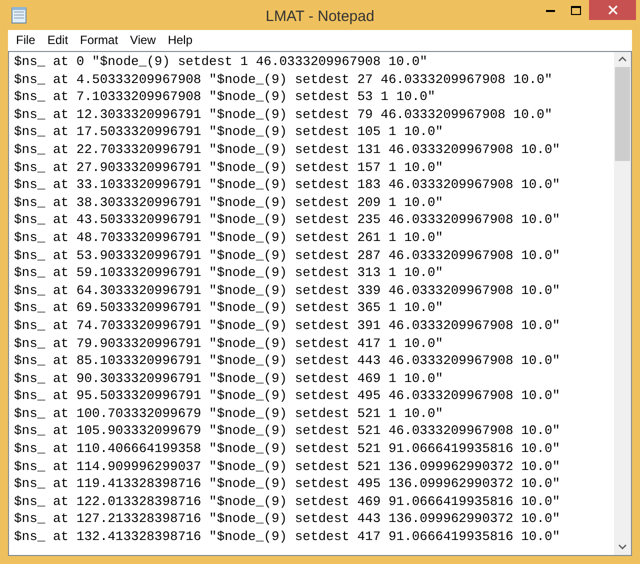 The width and height of the screenshot is (640, 564). I want to click on menu-item: Edit, so click(57, 40).